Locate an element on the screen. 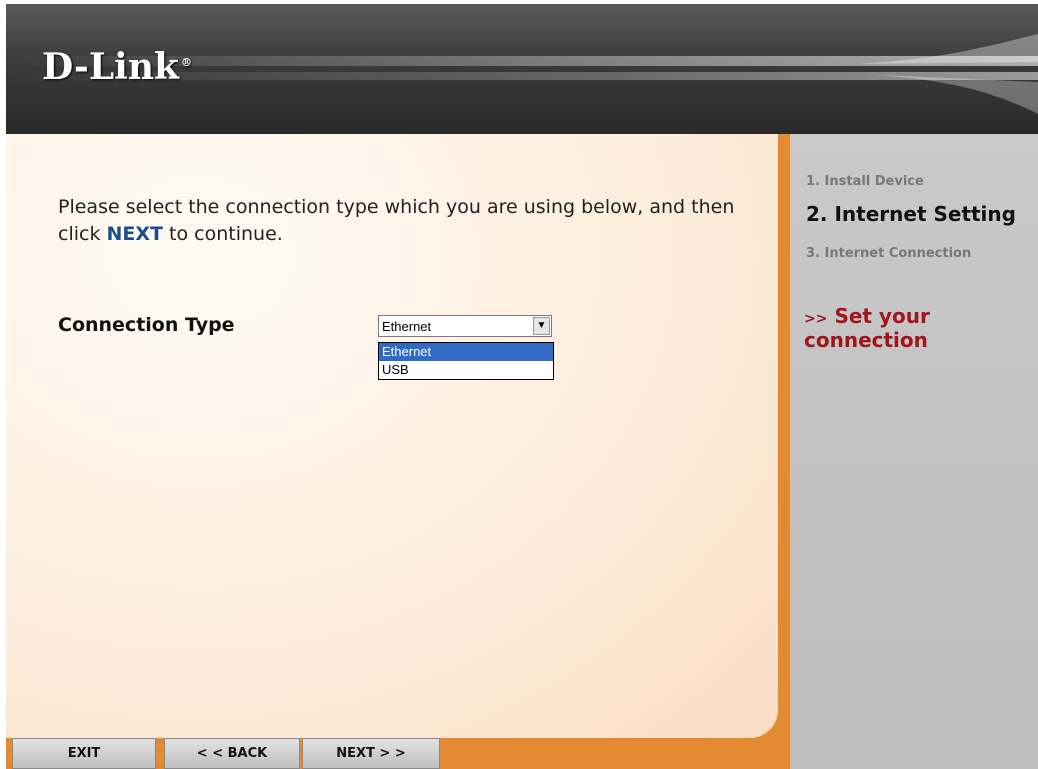 The image size is (1038, 769). dropdown-option-usb: USB is located at coordinates (466, 370).